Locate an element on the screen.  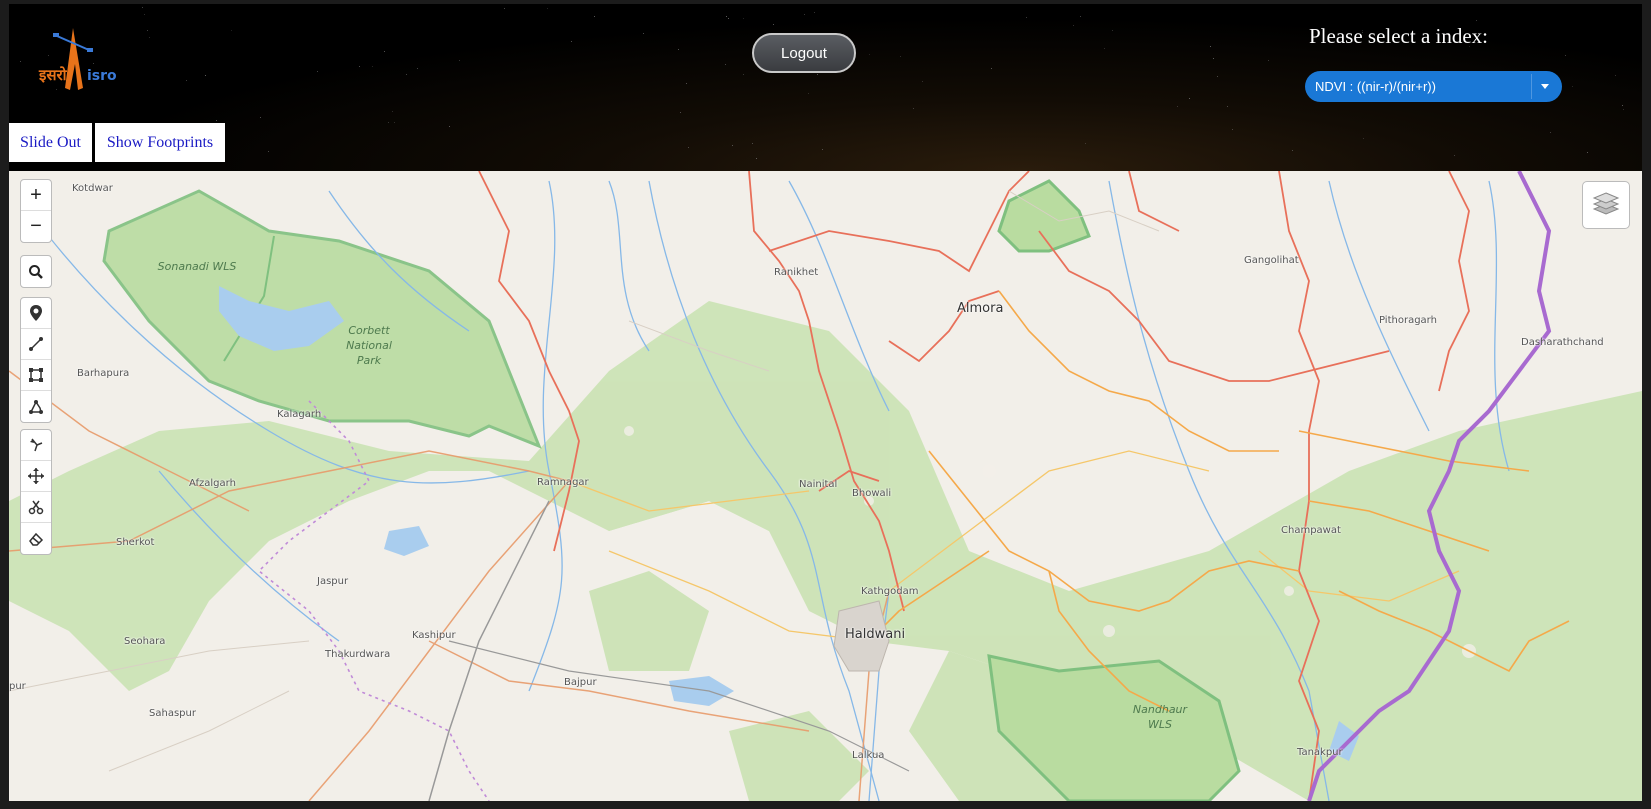
park-label: Corbett National Park is located at coordinates (369, 345).